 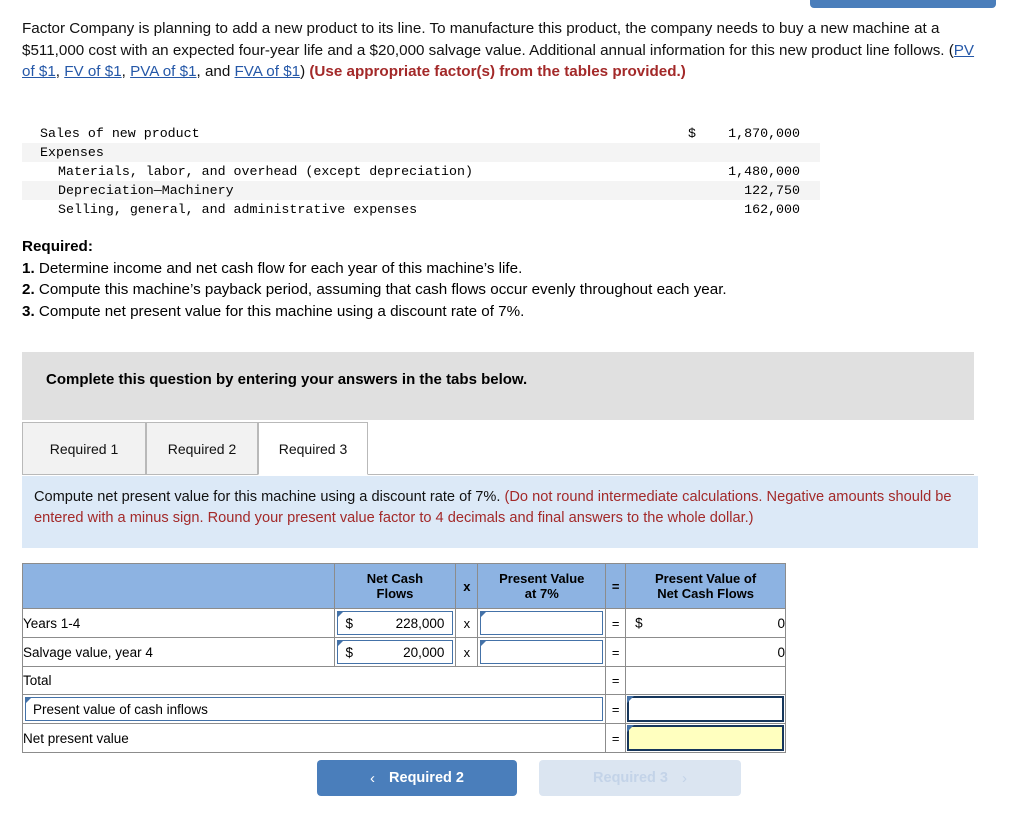 What do you see at coordinates (426, 778) in the screenshot?
I see `previous-requirement-label: Required 2` at bounding box center [426, 778].